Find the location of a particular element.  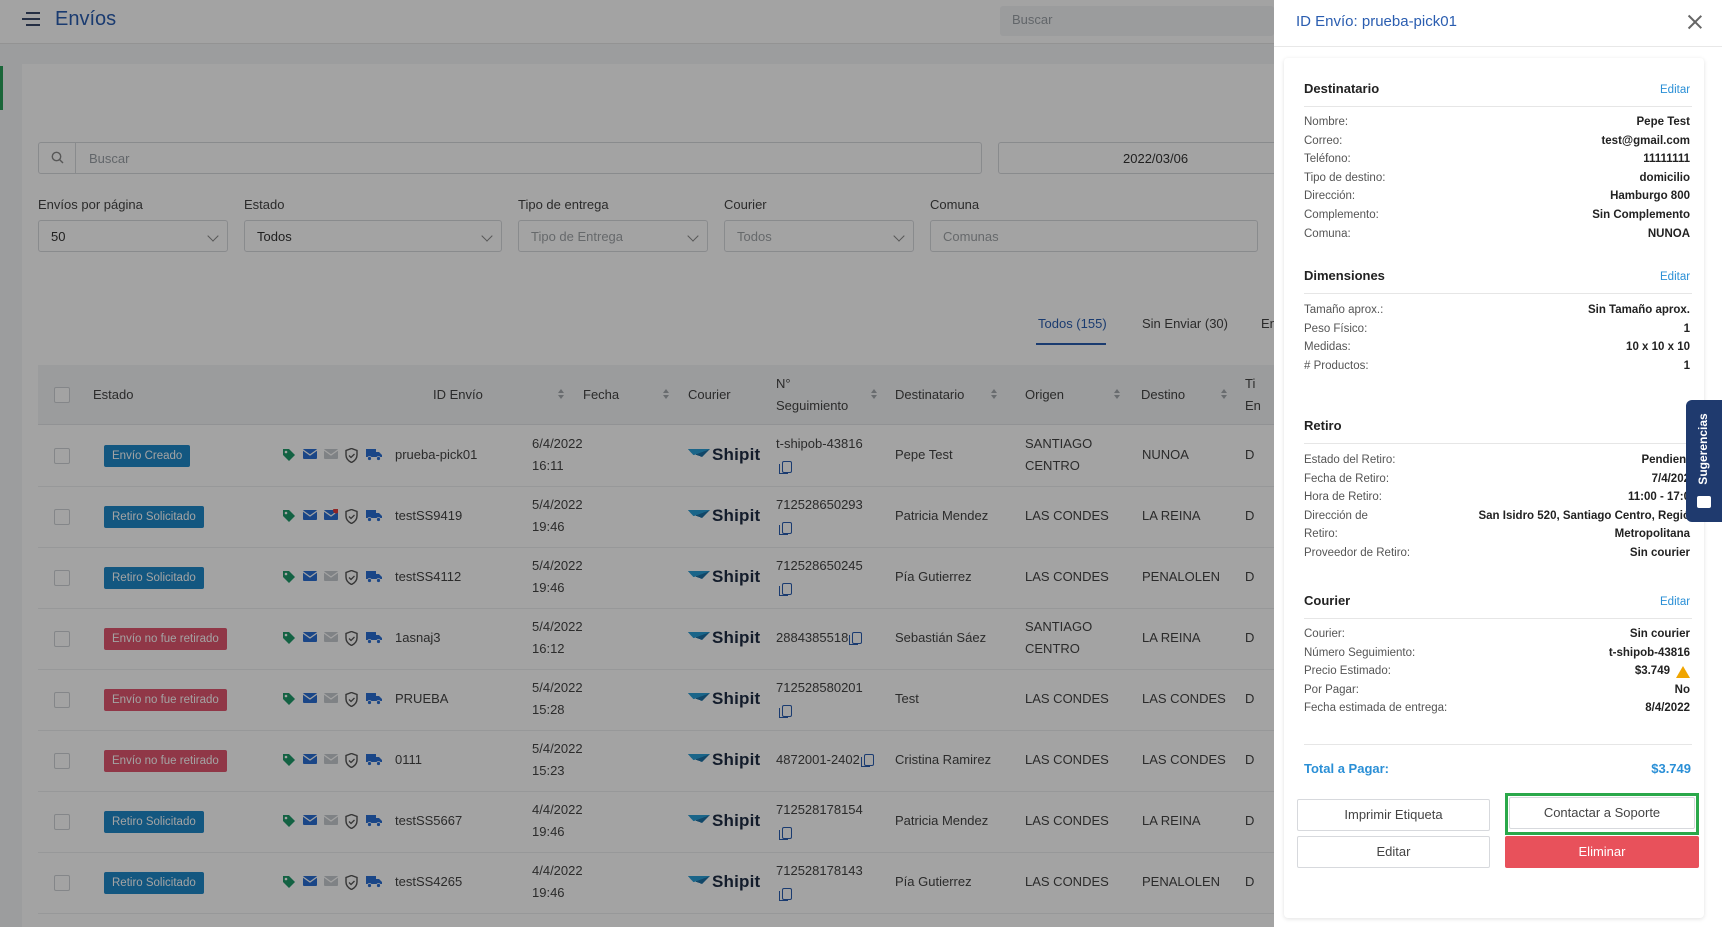

detail-label: Courier: is located at coordinates (1324, 634).